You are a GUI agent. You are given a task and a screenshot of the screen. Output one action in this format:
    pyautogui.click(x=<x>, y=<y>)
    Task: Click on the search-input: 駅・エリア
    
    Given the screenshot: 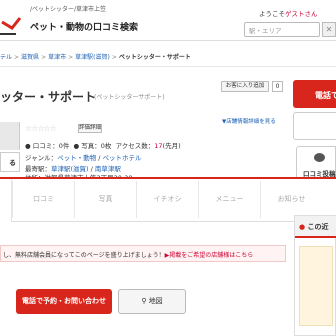 What is the action you would take?
    pyautogui.click(x=282, y=29)
    